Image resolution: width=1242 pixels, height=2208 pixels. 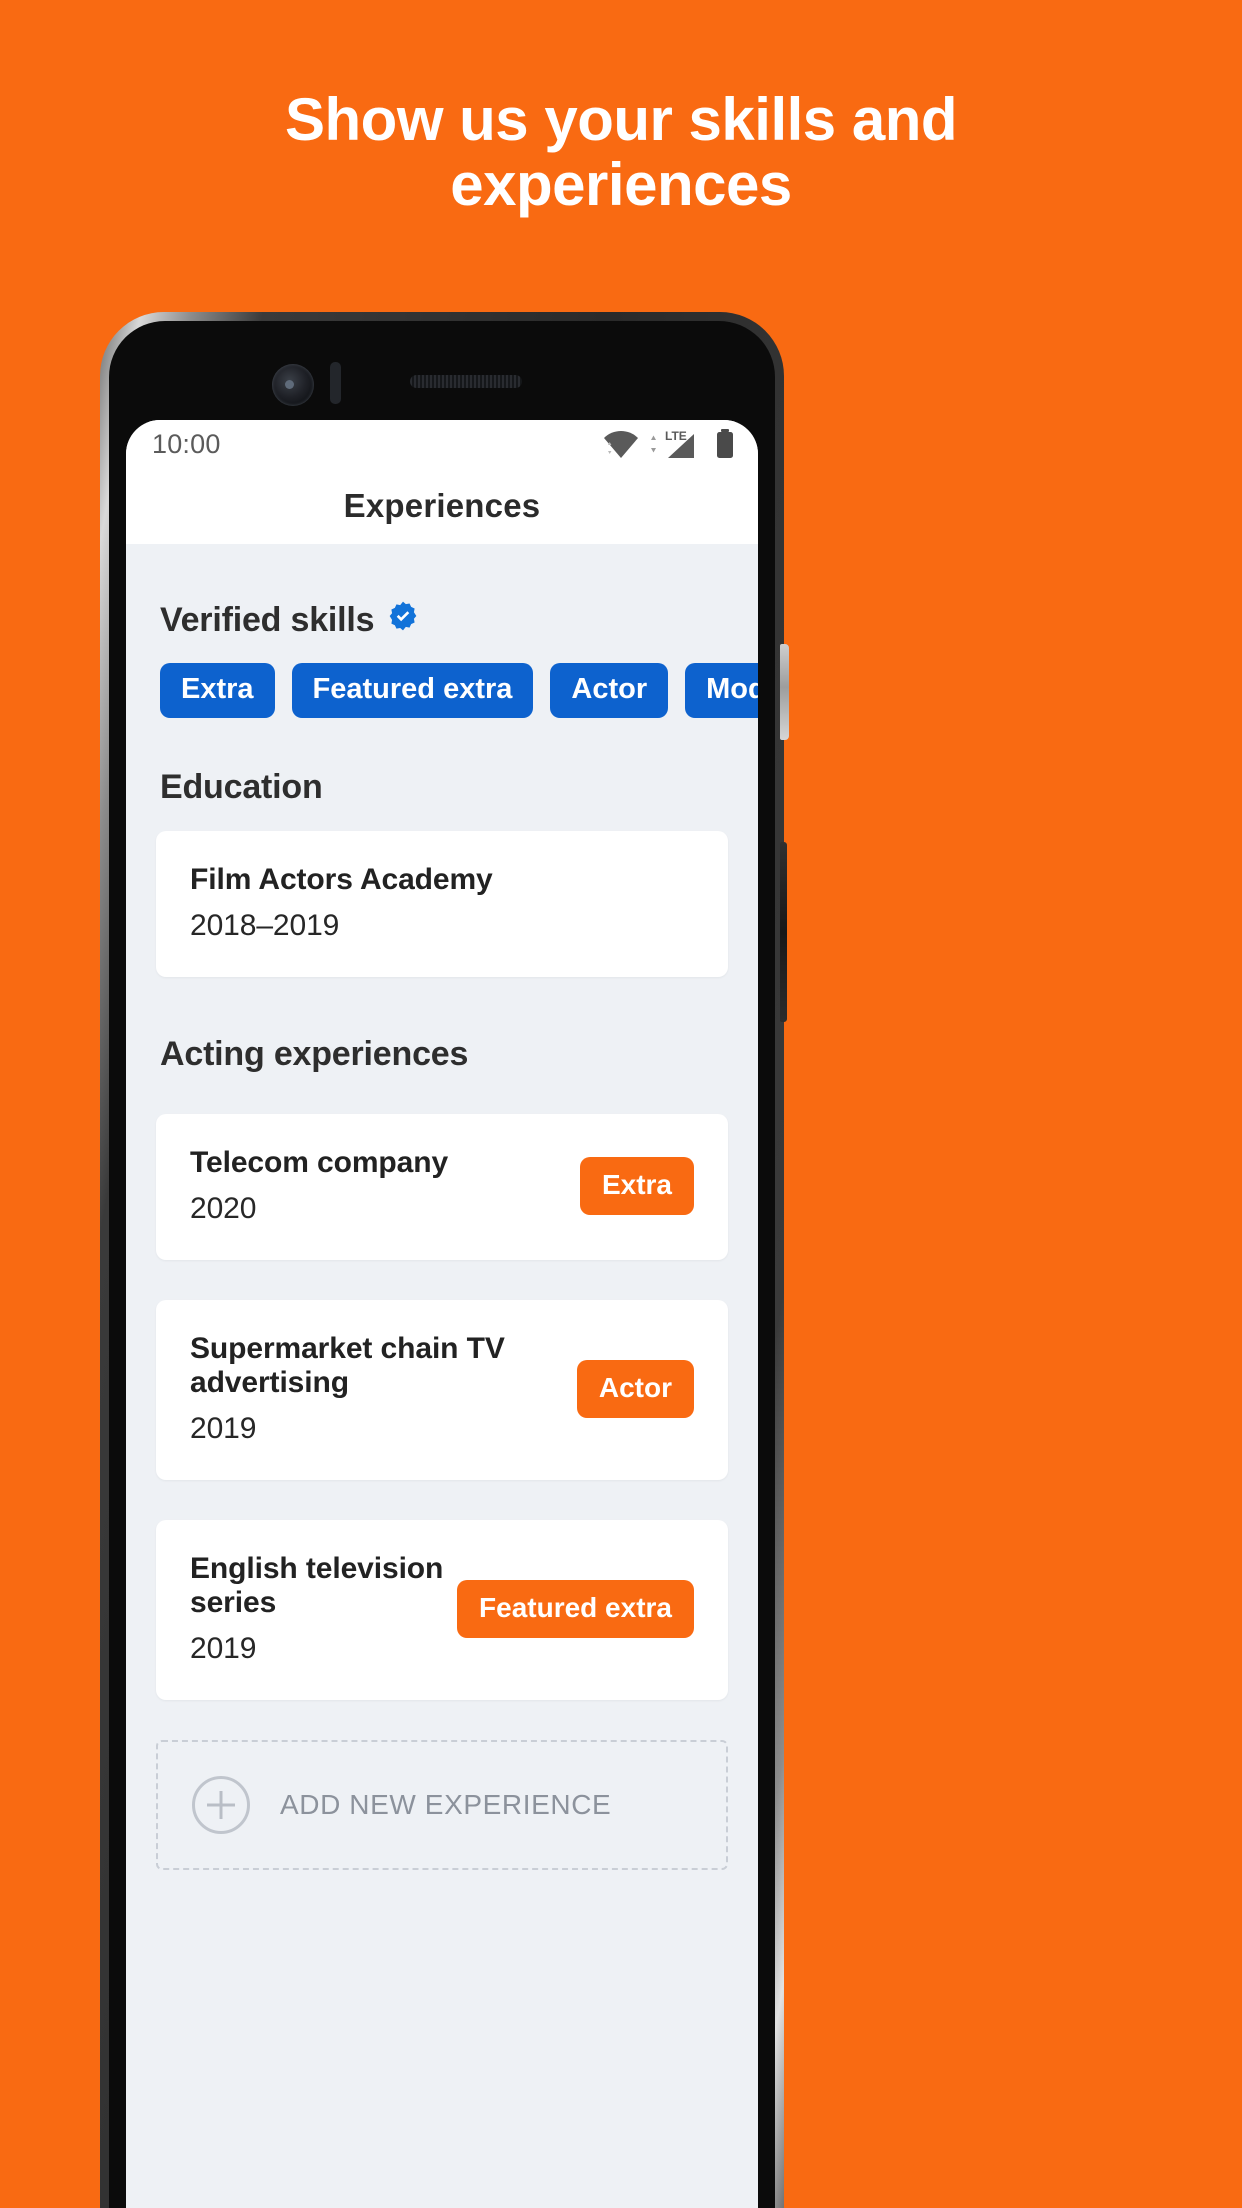 I want to click on experience-title: English television series, so click(x=317, y=1585).